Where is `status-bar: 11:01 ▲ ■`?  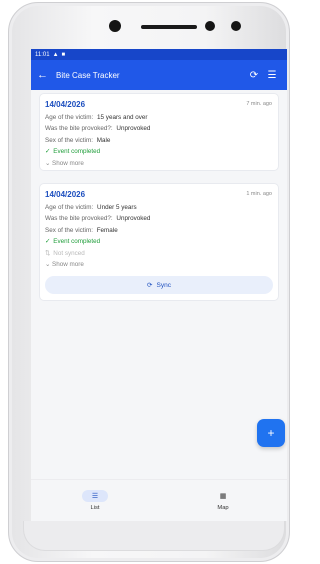
status-bar: 11:01 ▲ ■ is located at coordinates (159, 54).